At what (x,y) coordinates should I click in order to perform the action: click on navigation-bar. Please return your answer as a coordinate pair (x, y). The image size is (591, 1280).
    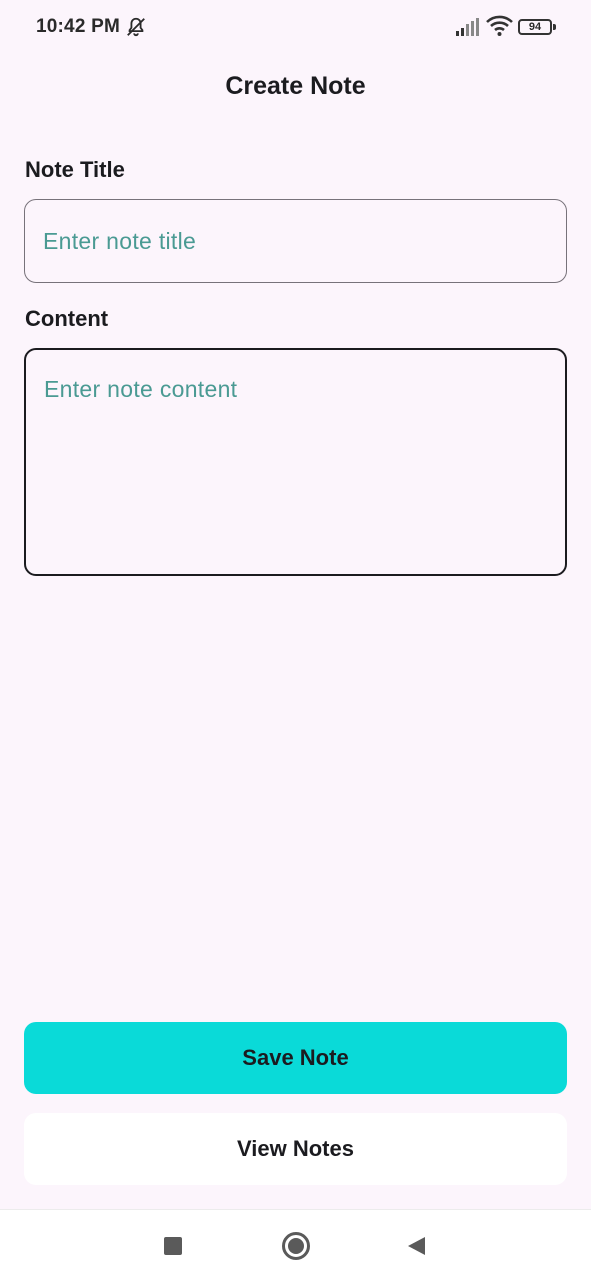
    Looking at the image, I should click on (295, 1244).